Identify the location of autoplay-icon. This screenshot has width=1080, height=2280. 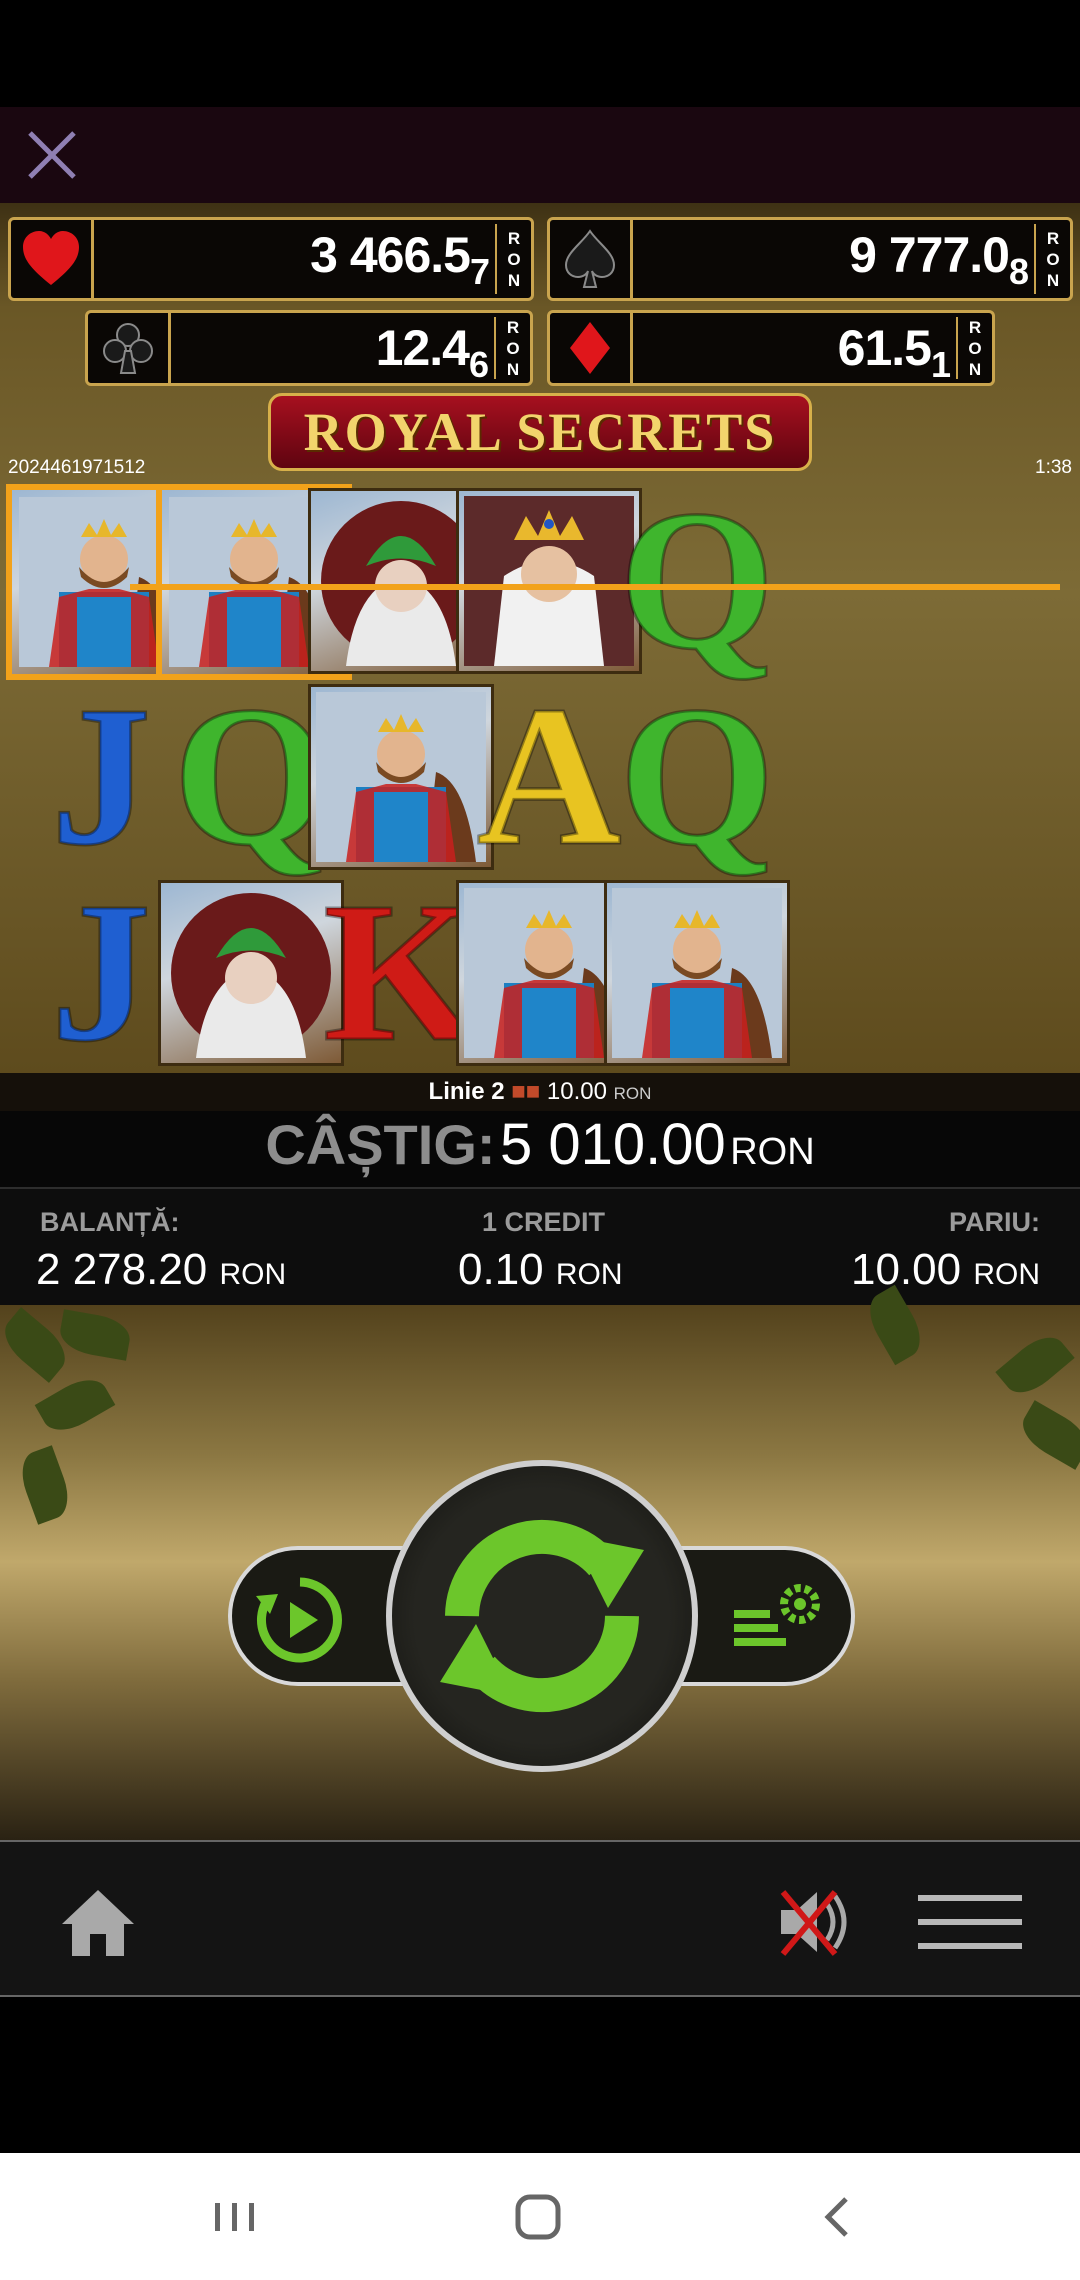
(299, 1620).